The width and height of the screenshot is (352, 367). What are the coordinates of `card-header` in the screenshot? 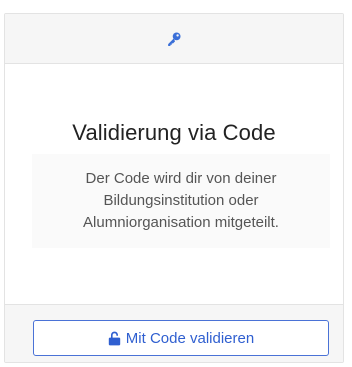 It's located at (174, 39).